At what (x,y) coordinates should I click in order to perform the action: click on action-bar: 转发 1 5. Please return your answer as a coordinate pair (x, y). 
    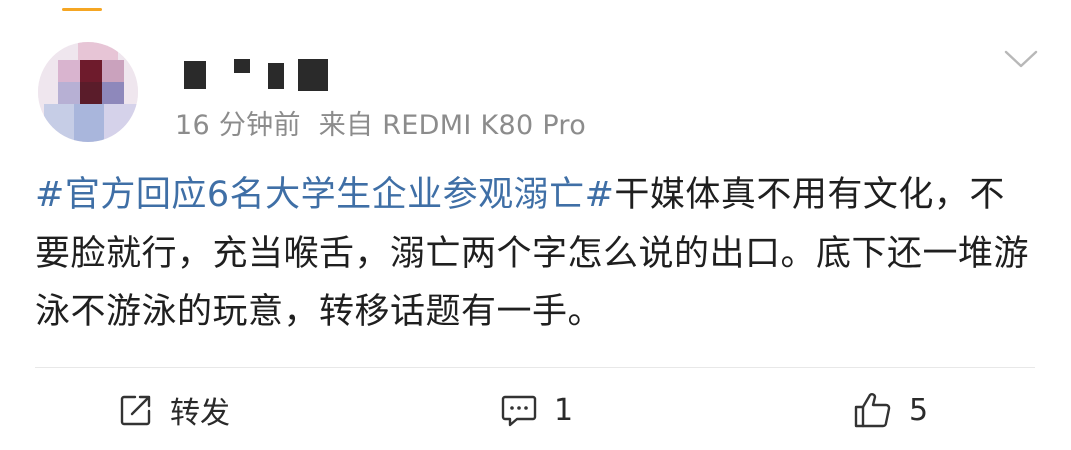
    Looking at the image, I should click on (535, 410).